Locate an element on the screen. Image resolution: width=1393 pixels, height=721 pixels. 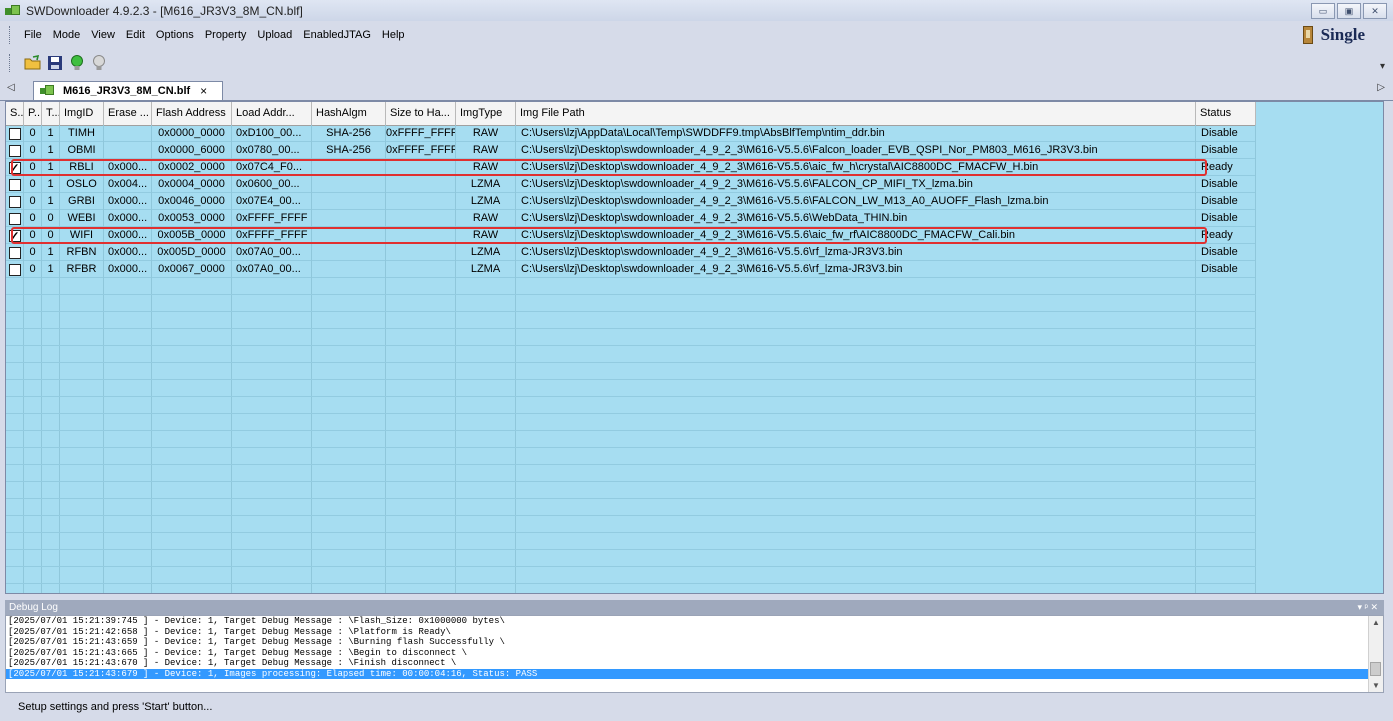
cell-imgtype: RAW is located at coordinates (486, 167).